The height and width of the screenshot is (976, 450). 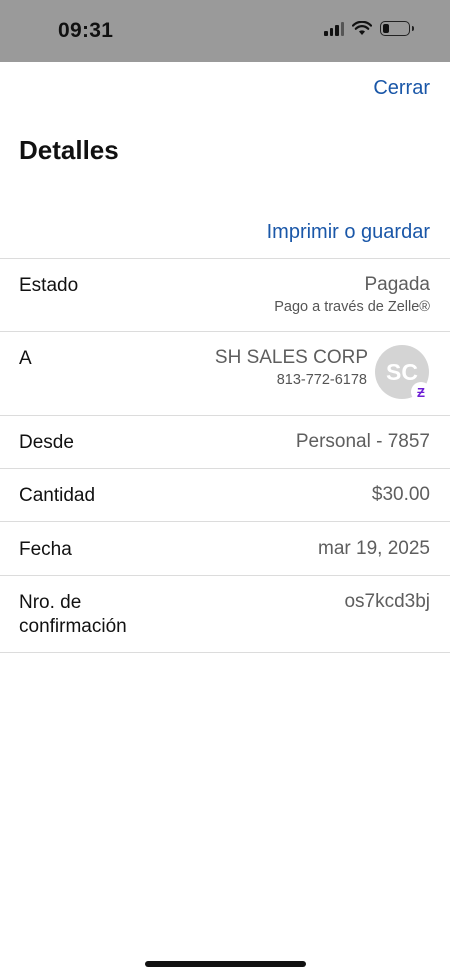 What do you see at coordinates (57, 495) in the screenshot?
I see `amount-label: Cantidad` at bounding box center [57, 495].